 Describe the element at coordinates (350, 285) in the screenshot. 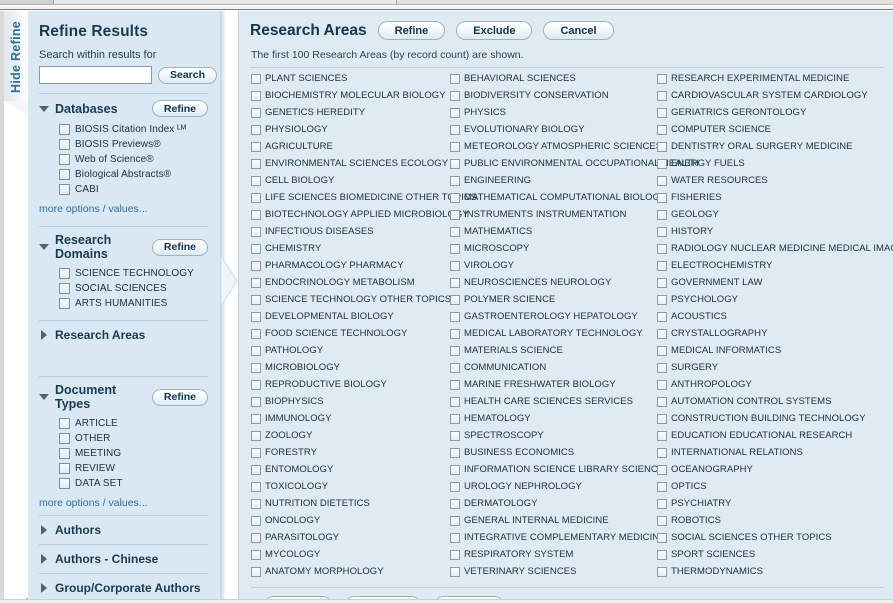

I see `list-item: ENDOCRINOLOGY METABOLISM` at that location.